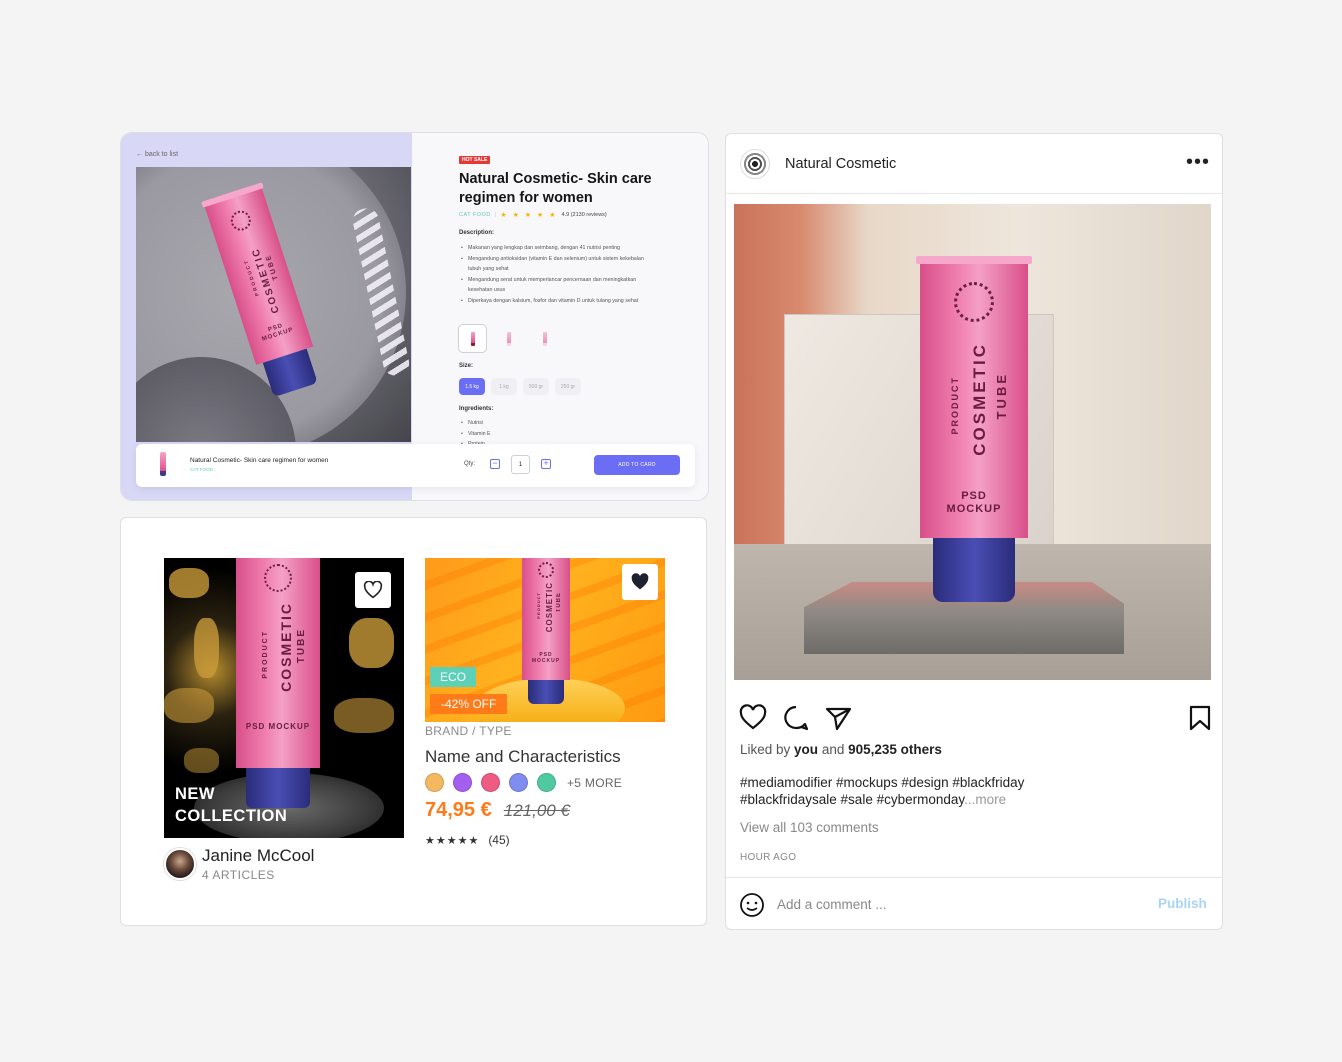 Image resolution: width=1342 pixels, height=1062 pixels. I want to click on eco-badge: ECO, so click(453, 677).